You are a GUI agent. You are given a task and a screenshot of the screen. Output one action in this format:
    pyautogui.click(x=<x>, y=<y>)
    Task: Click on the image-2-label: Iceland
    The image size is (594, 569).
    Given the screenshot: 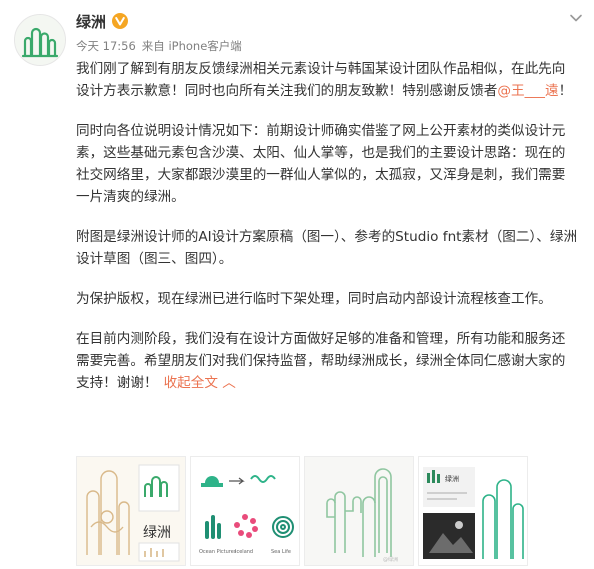 What is the action you would take?
    pyautogui.click(x=244, y=552)
    